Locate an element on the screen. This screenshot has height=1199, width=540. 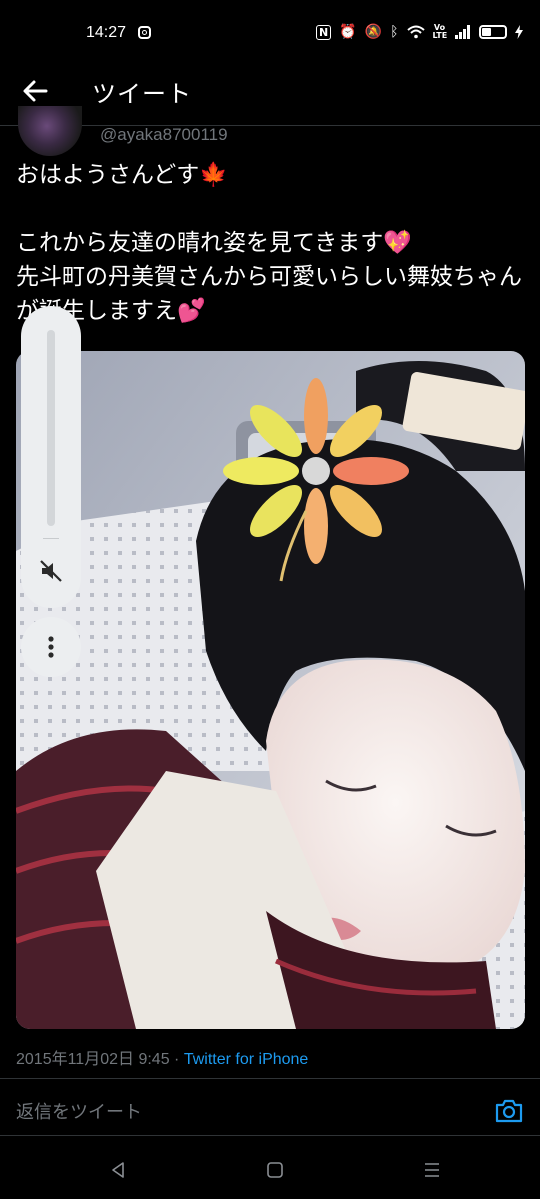
nav-home-square-icon is located at coordinates (275, 1170).